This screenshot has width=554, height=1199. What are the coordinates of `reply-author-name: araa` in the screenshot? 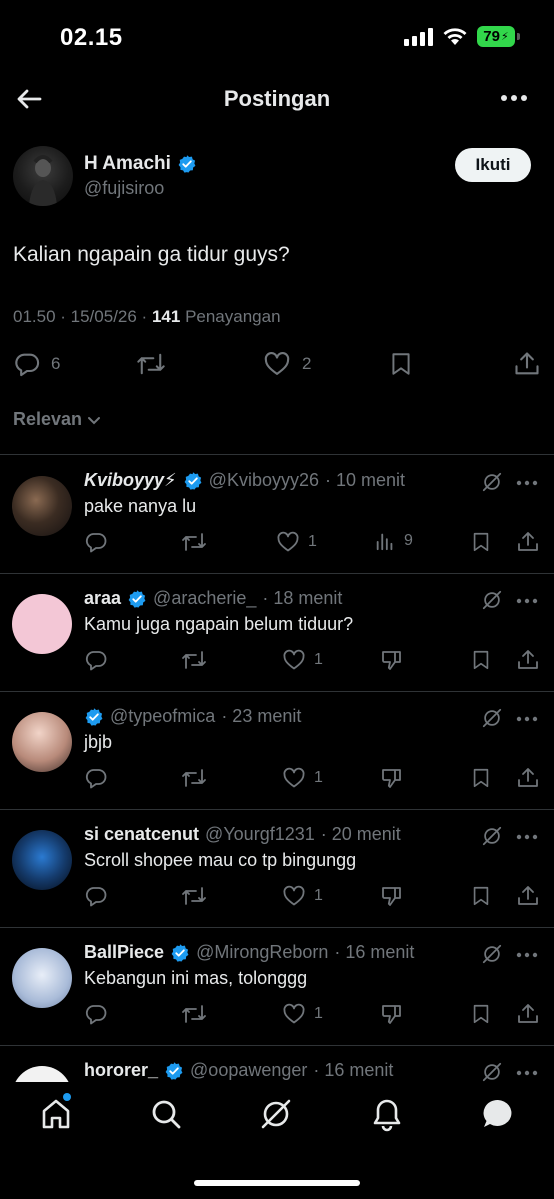 It's located at (102, 598).